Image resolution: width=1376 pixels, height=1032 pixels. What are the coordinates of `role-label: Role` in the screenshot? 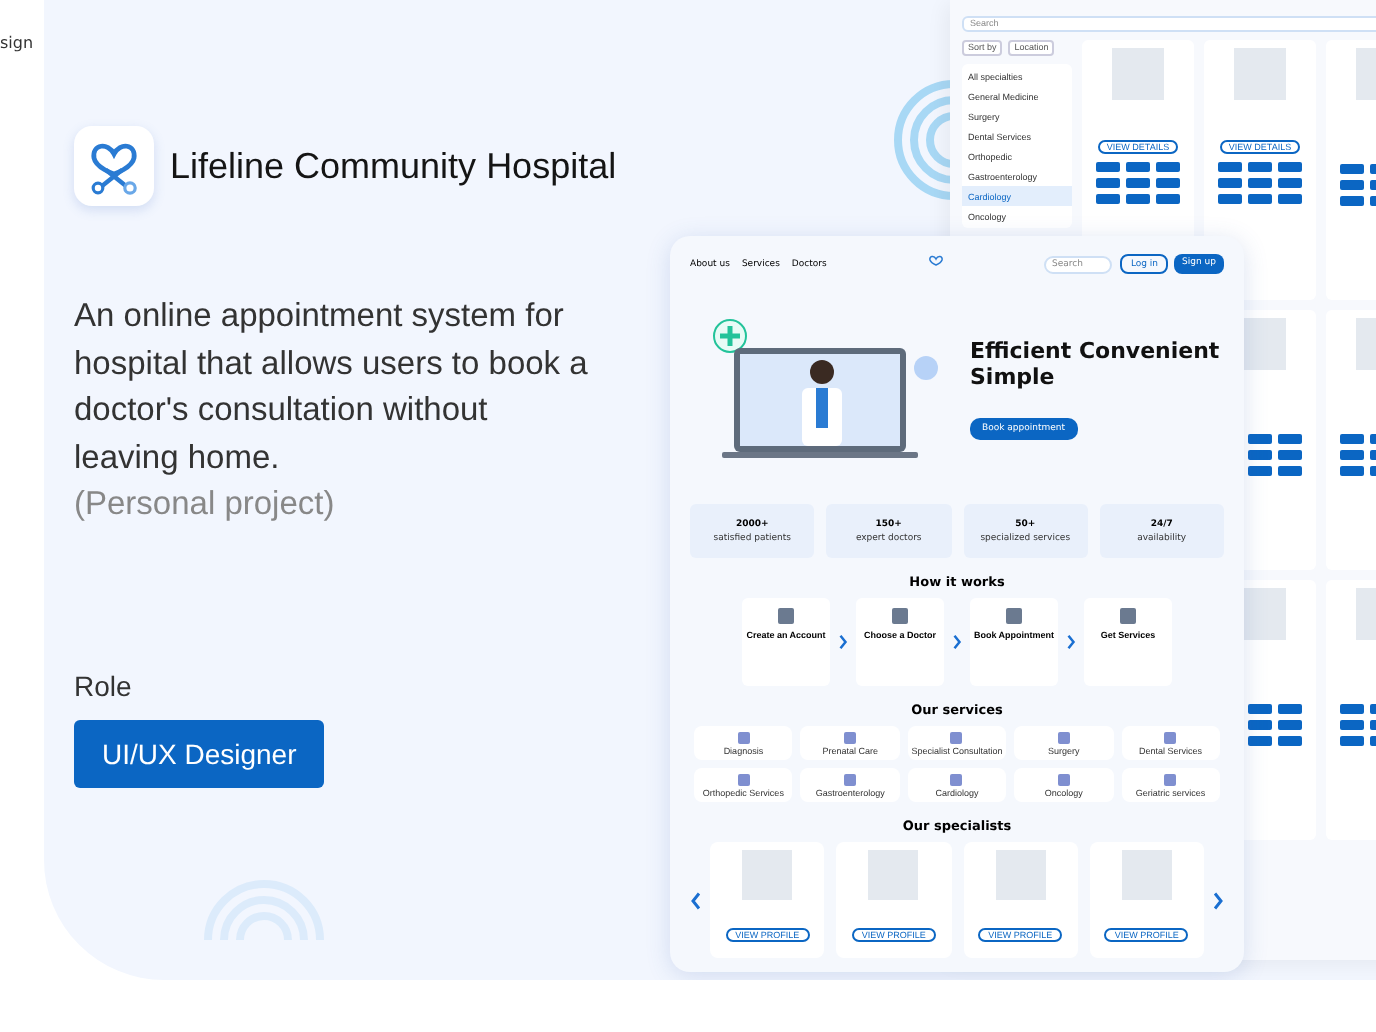 It's located at (104, 685).